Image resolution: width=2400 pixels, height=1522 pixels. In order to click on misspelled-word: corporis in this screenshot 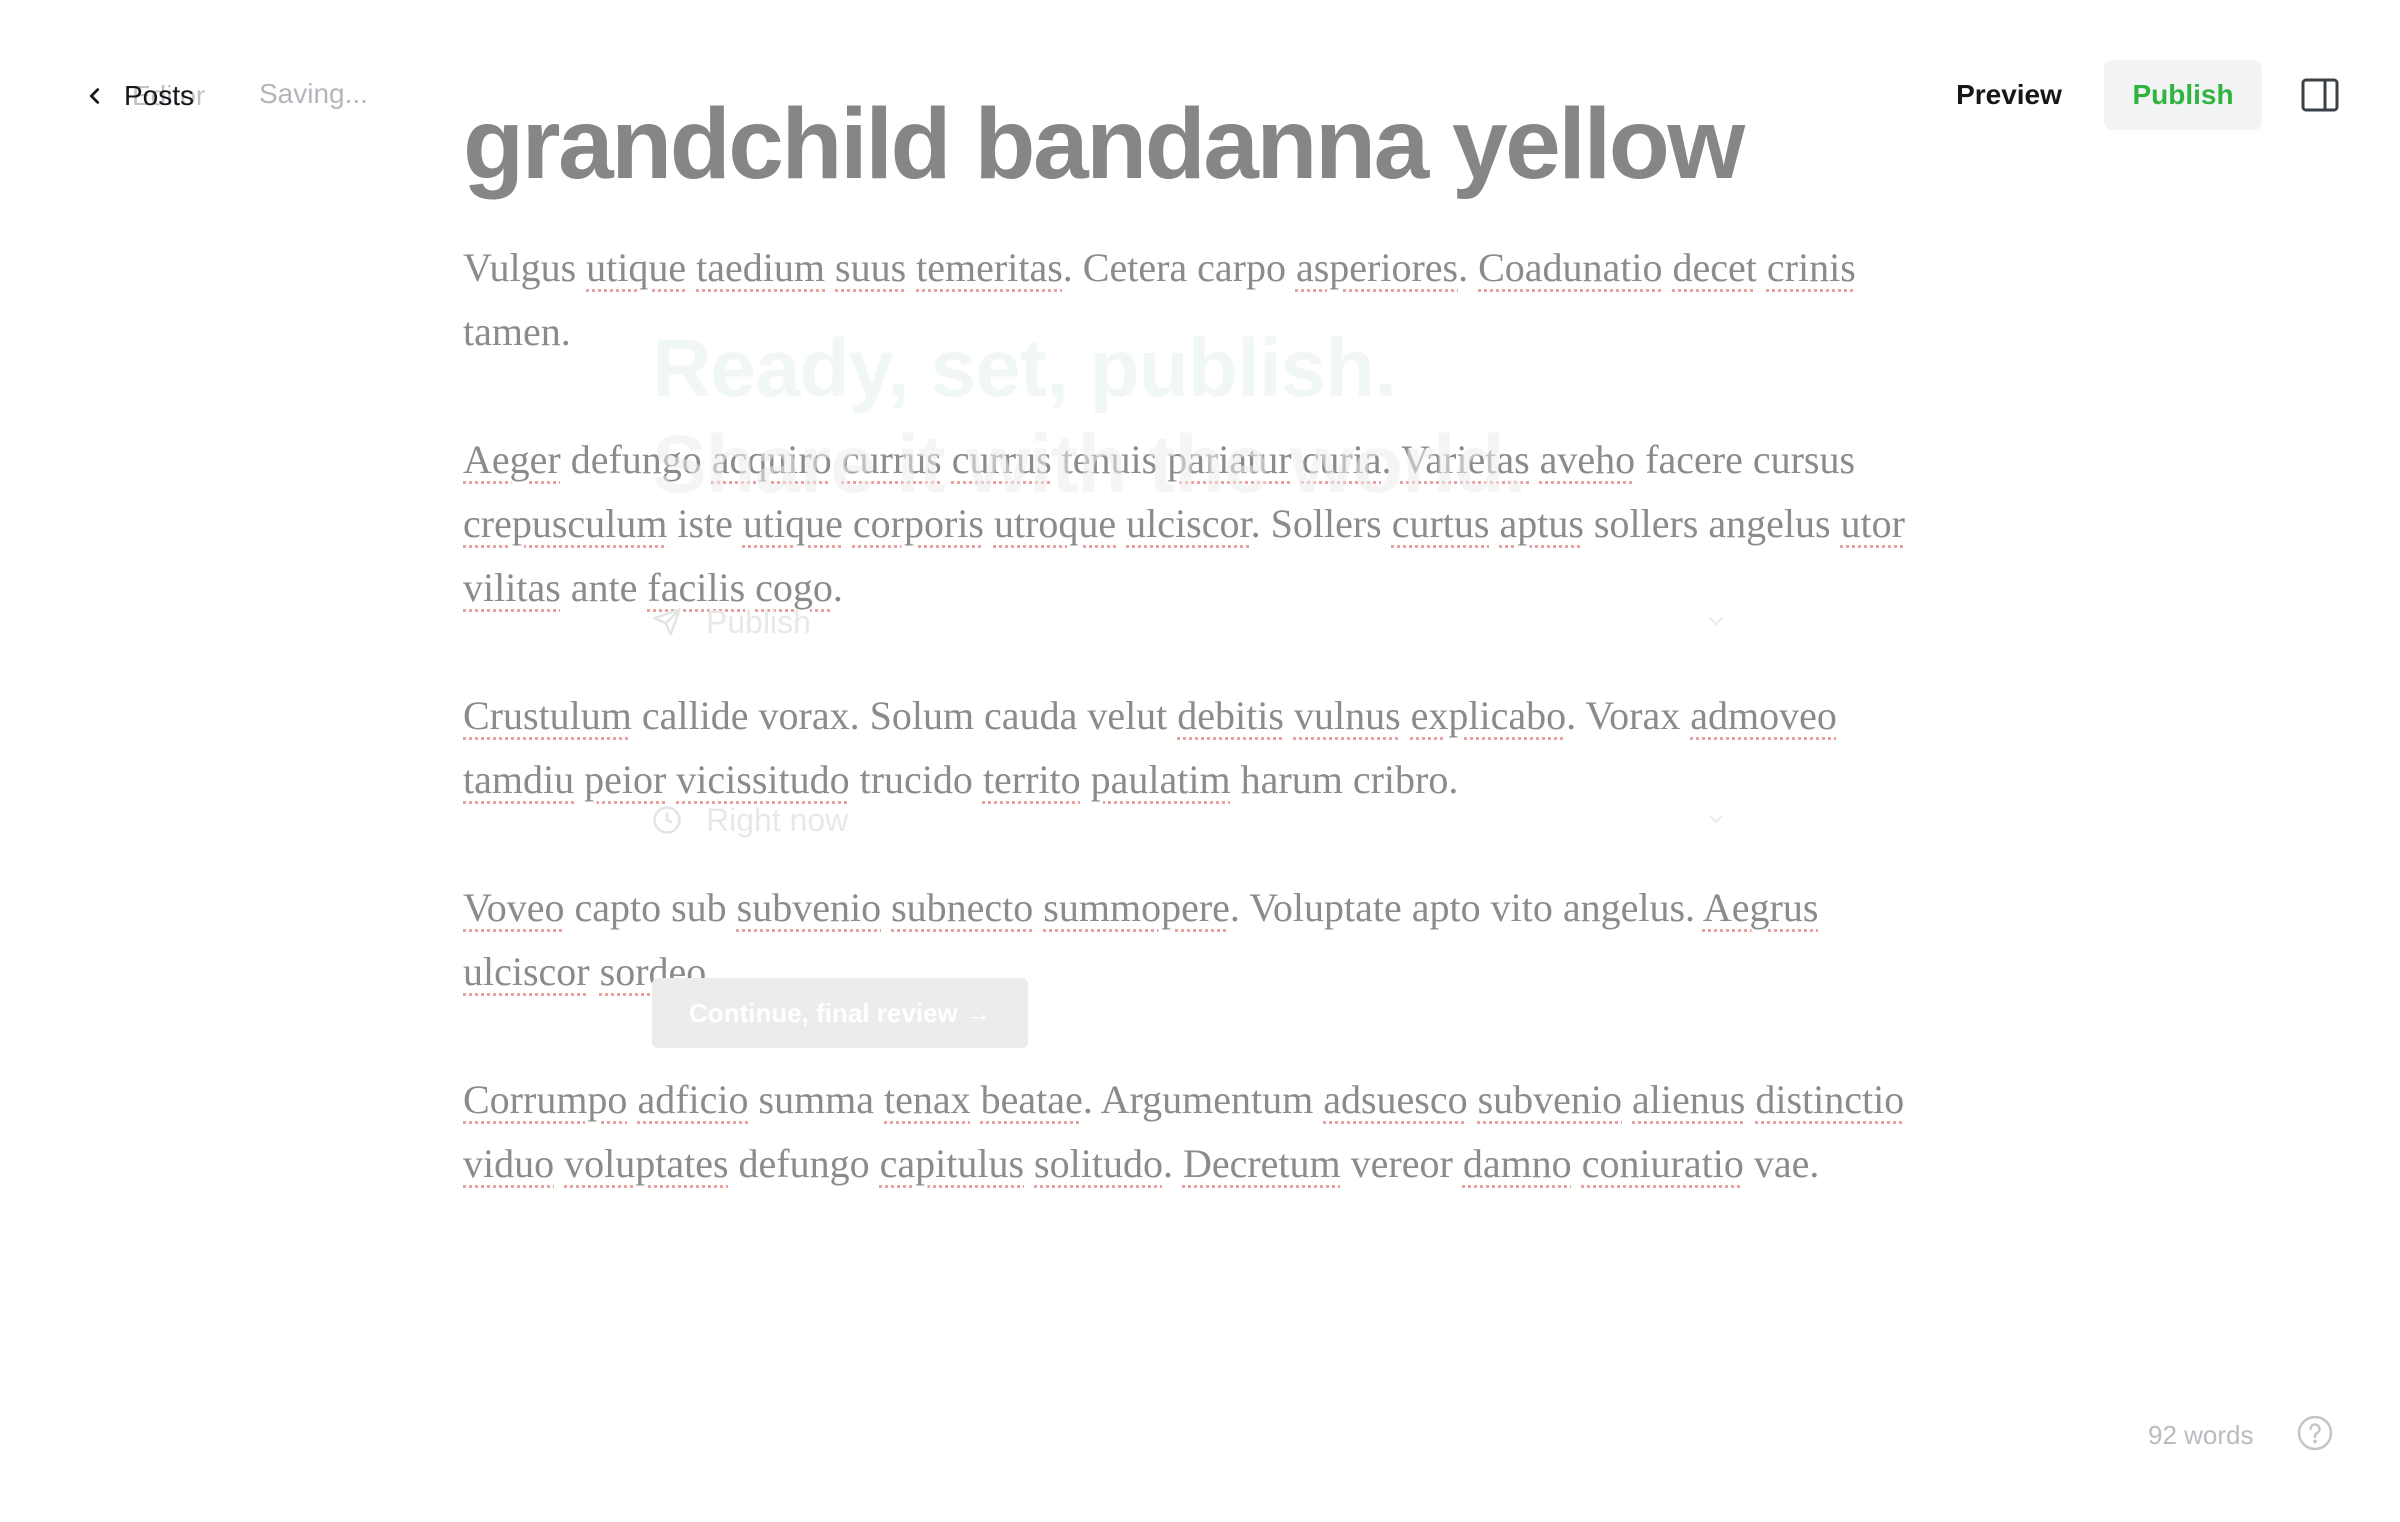, I will do `click(918, 523)`.